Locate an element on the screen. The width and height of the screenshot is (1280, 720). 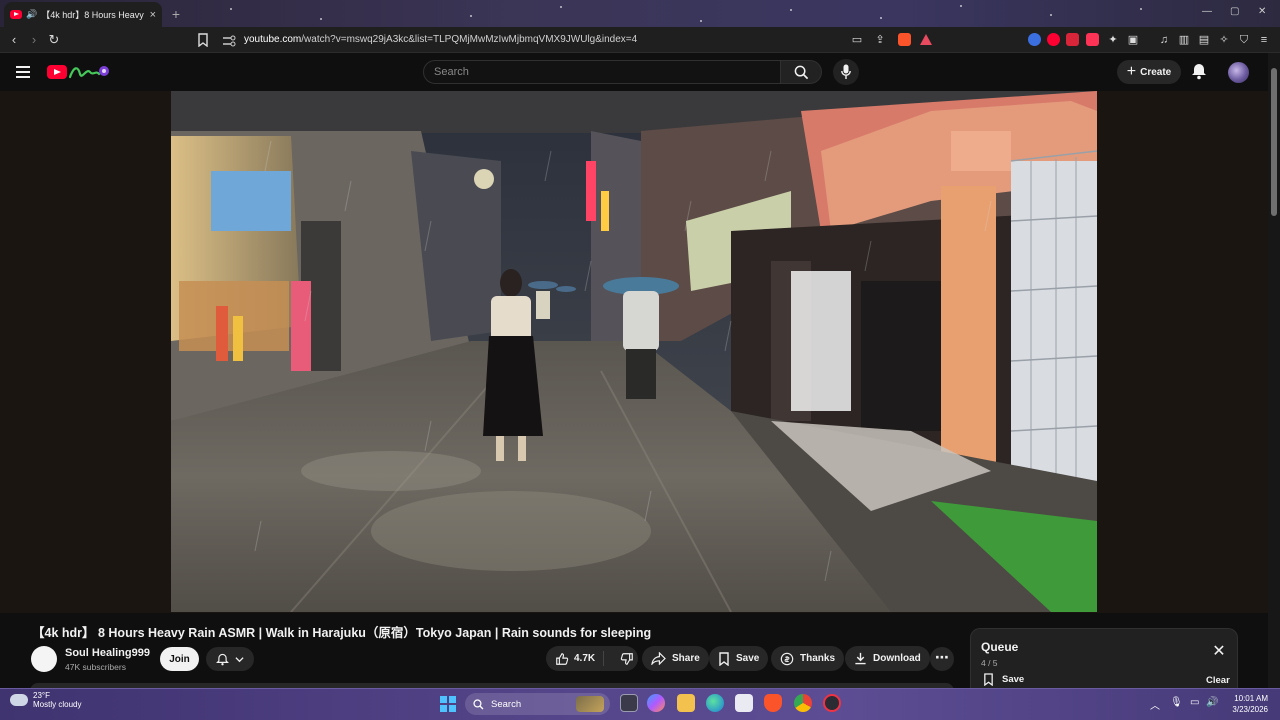
close-window-icon: ✕ is located at coordinates (1262, 11).